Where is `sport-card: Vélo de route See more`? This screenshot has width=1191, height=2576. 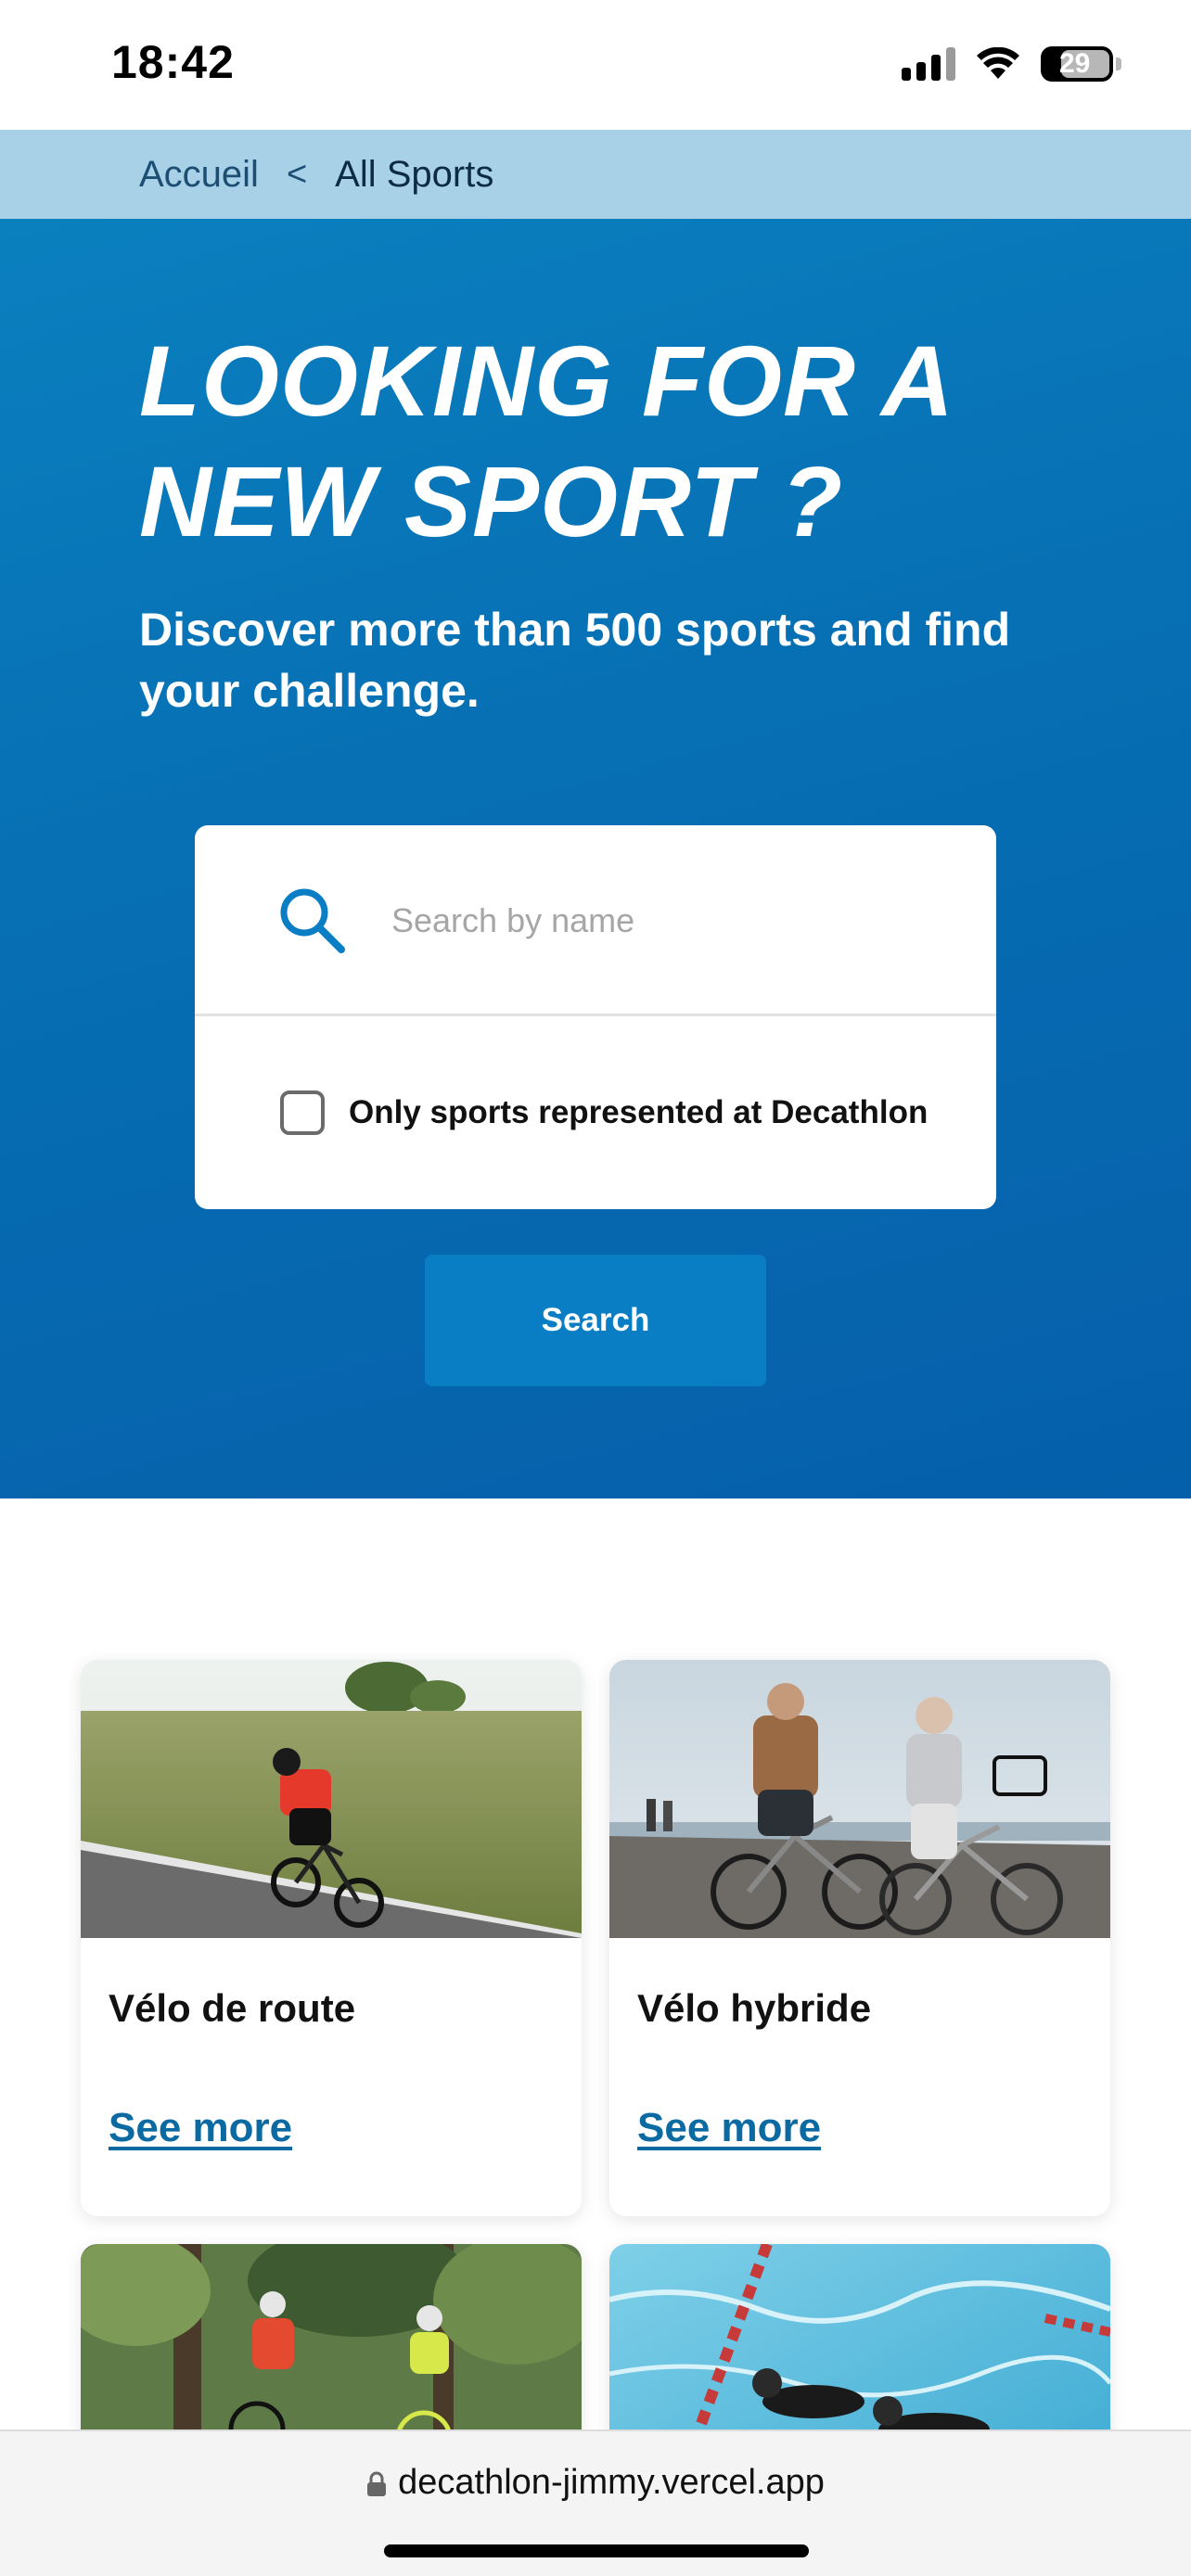 sport-card: Vélo de route See more is located at coordinates (331, 1938).